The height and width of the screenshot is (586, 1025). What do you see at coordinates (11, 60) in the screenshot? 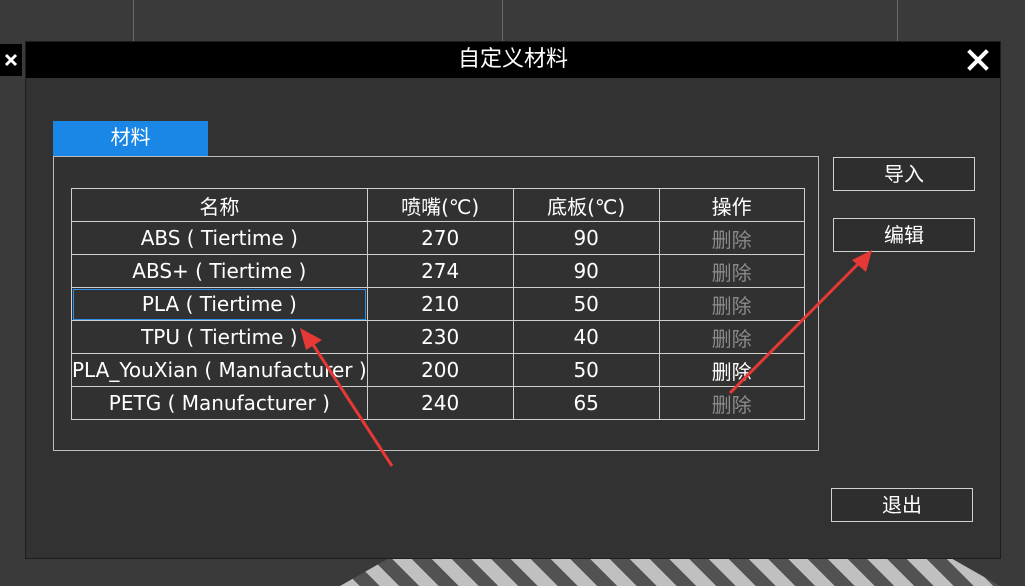
I see `background-close-icon` at bounding box center [11, 60].